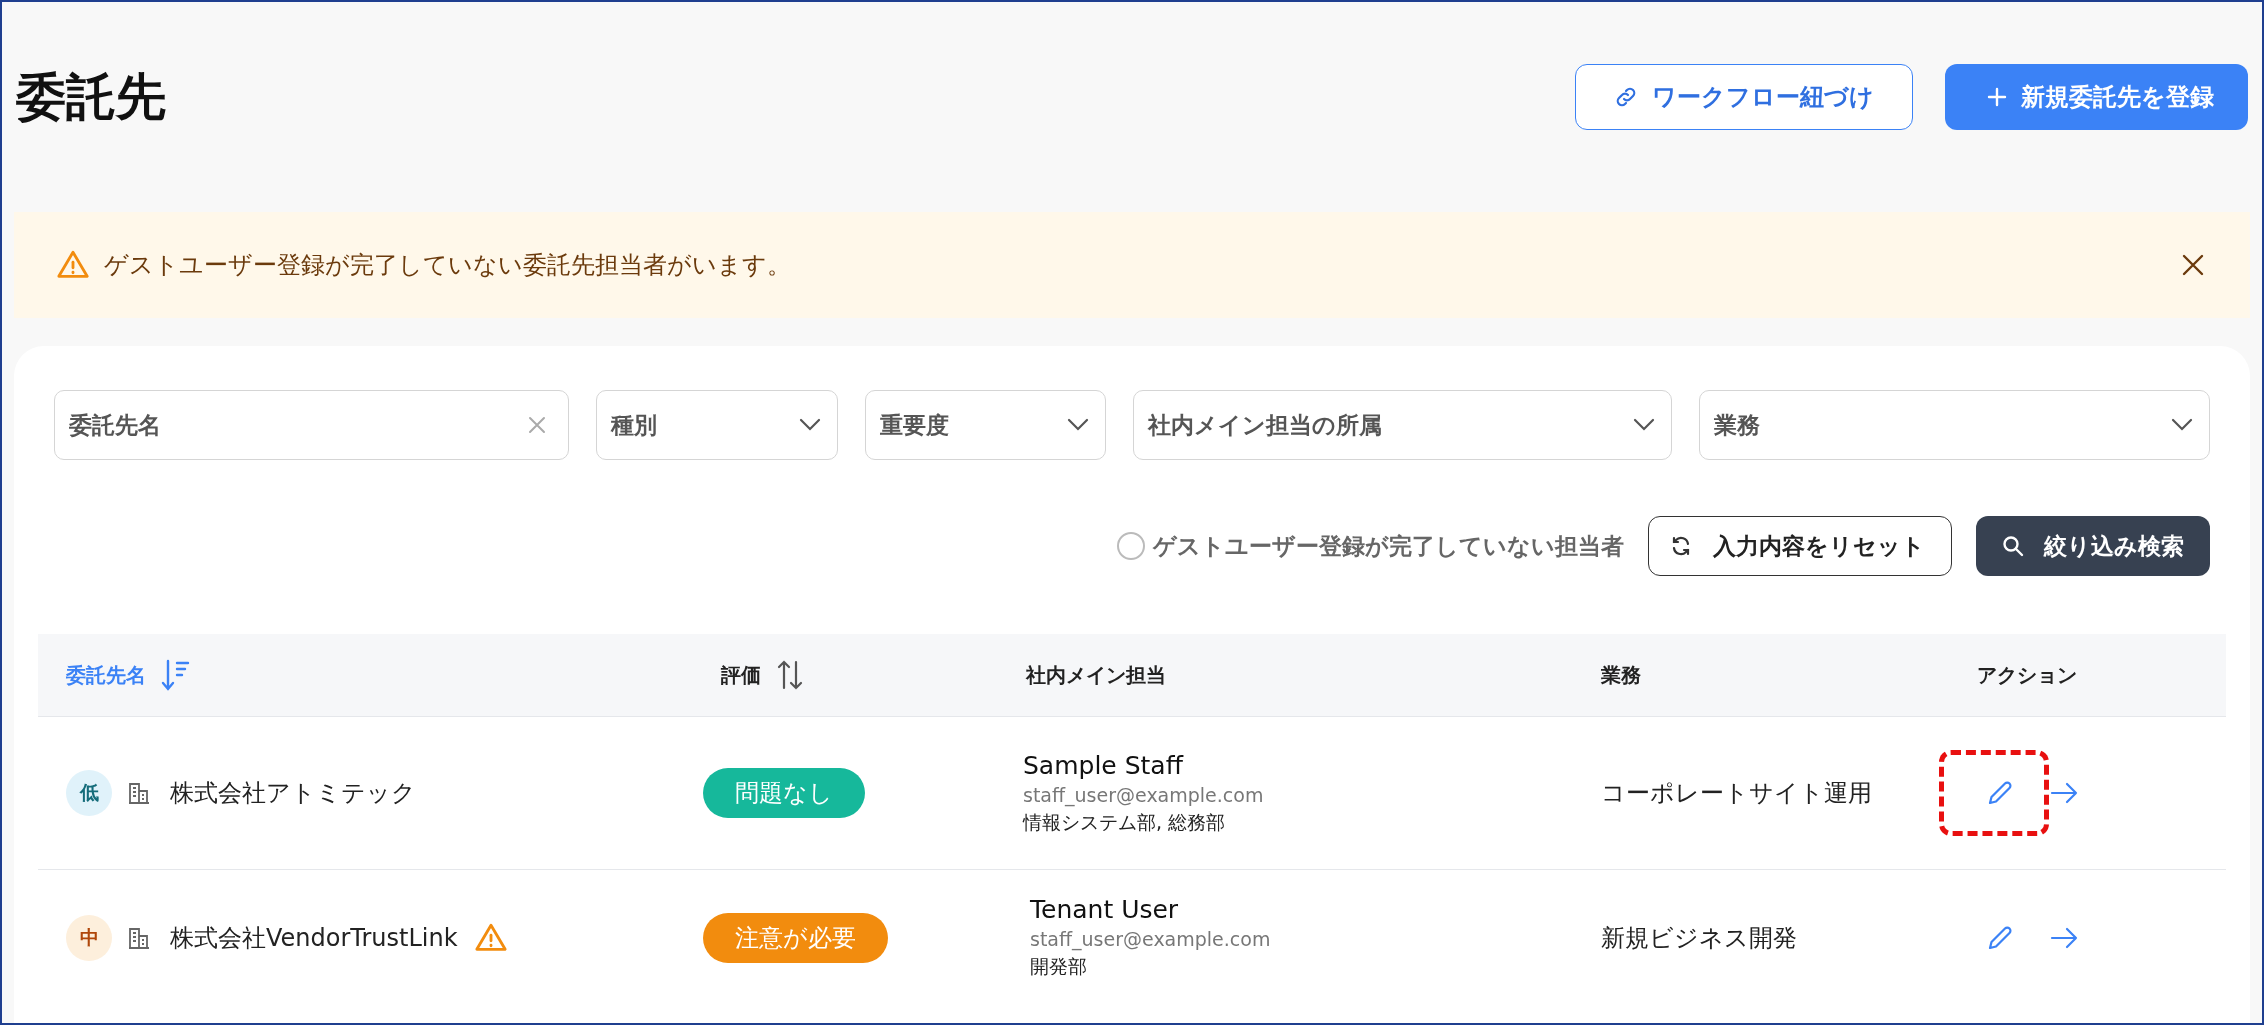  What do you see at coordinates (89, 937) in the screenshot?
I see `priority-badge: 中` at bounding box center [89, 937].